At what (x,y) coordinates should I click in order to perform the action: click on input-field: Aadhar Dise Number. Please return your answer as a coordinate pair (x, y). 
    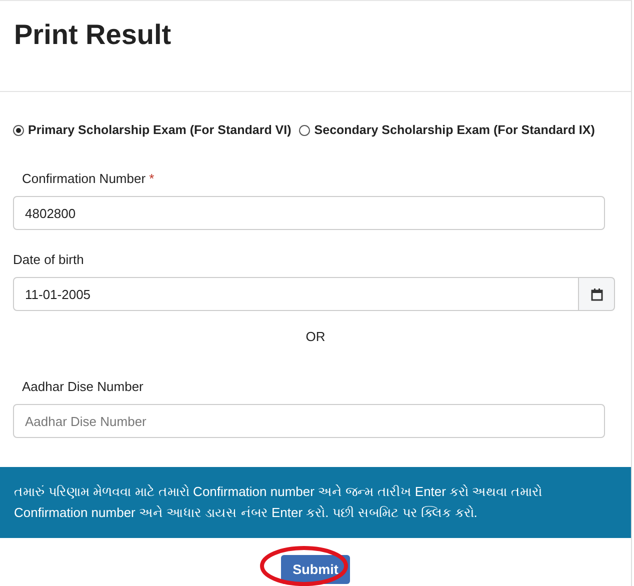
    Looking at the image, I should click on (309, 421).